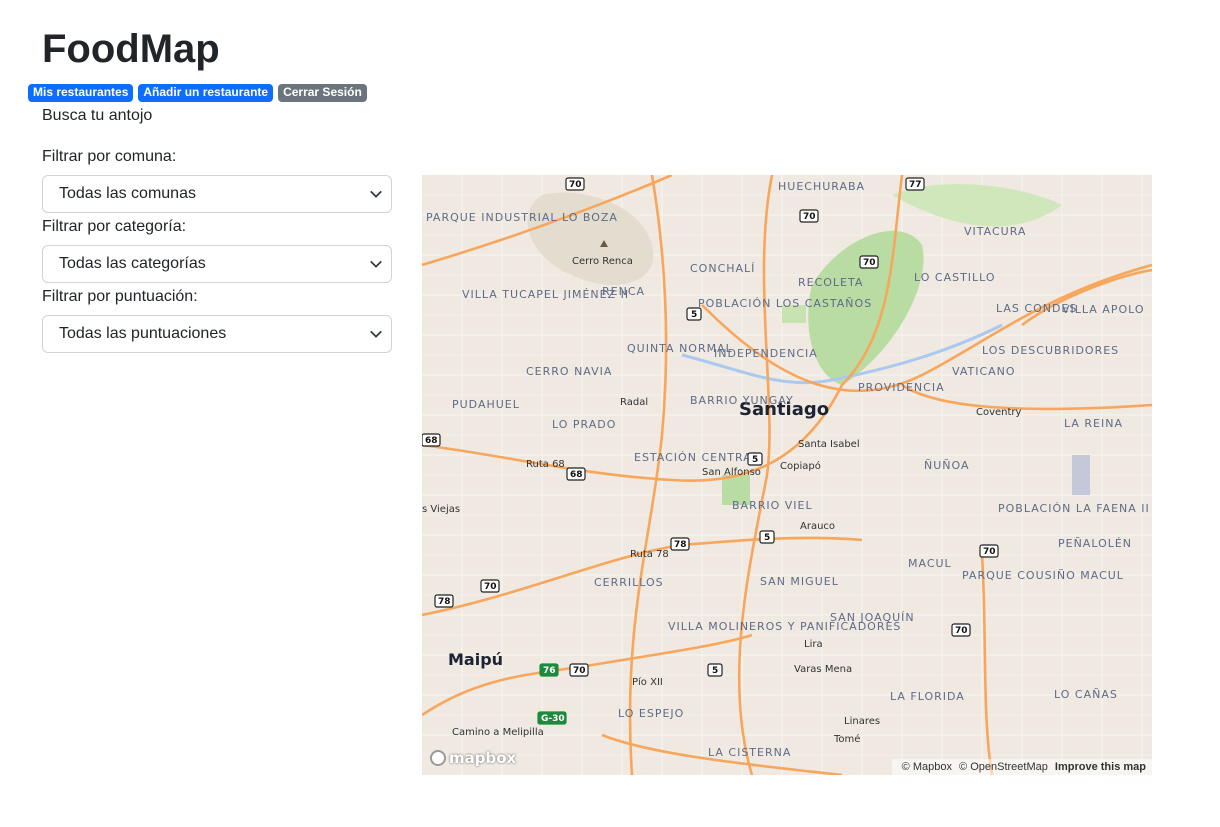 This screenshot has width=1220, height=827. I want to click on map-label-villa-molineros: VILLA MOLINEROS Y PANIFICADORES, so click(784, 626).